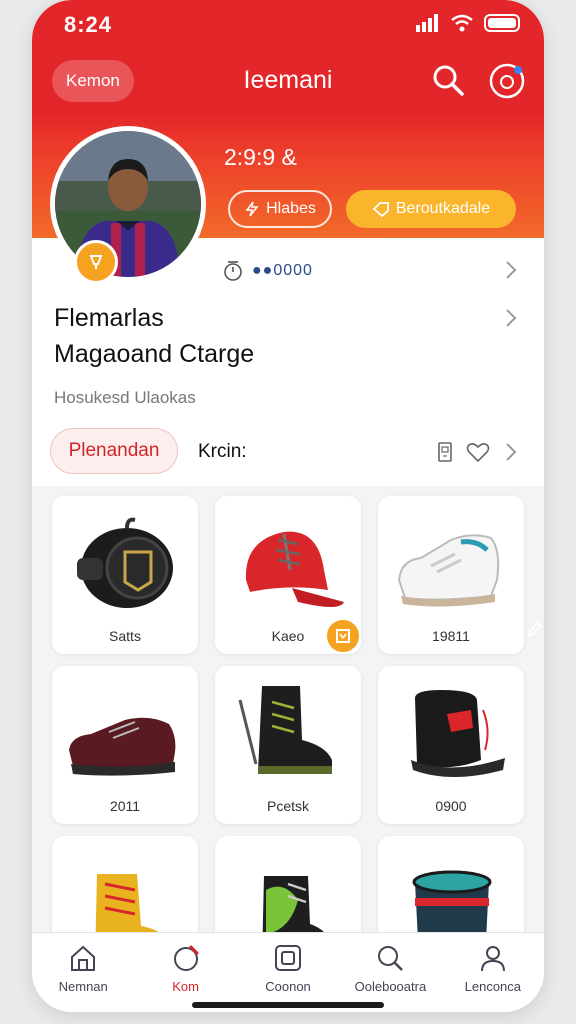  I want to click on product-card: Kaeo, so click(288, 575).